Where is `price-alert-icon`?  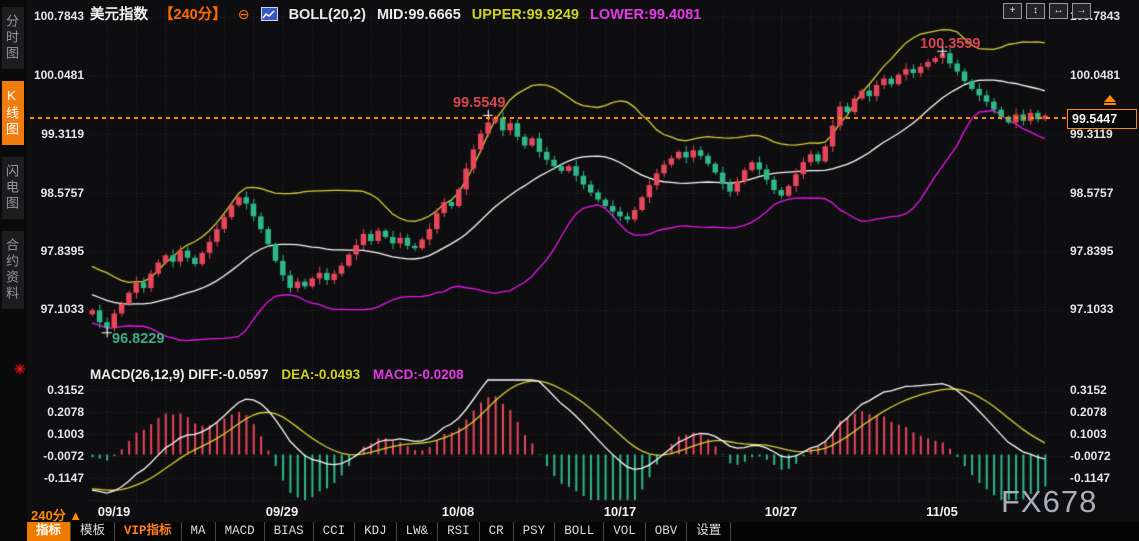 price-alert-icon is located at coordinates (1110, 100).